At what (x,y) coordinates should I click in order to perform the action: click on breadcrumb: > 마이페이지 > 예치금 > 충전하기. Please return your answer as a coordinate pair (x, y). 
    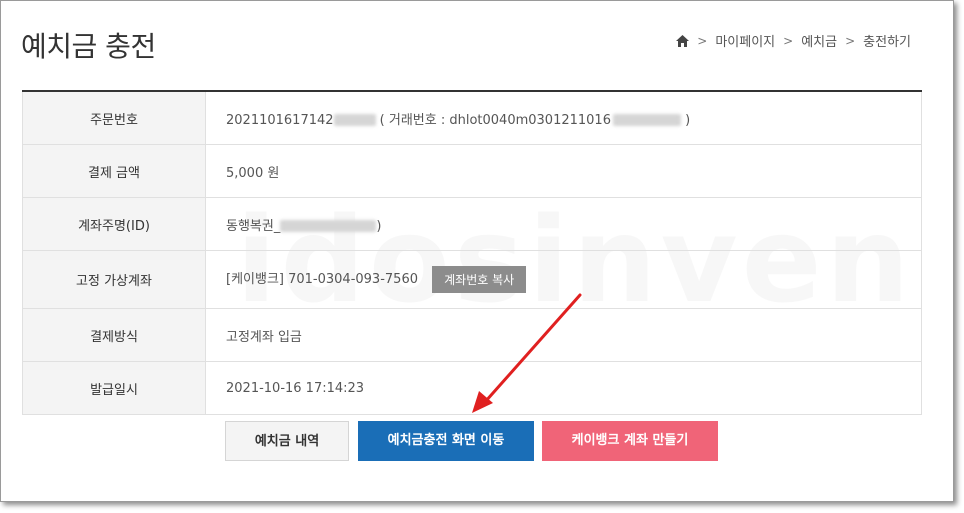
    Looking at the image, I should click on (793, 40).